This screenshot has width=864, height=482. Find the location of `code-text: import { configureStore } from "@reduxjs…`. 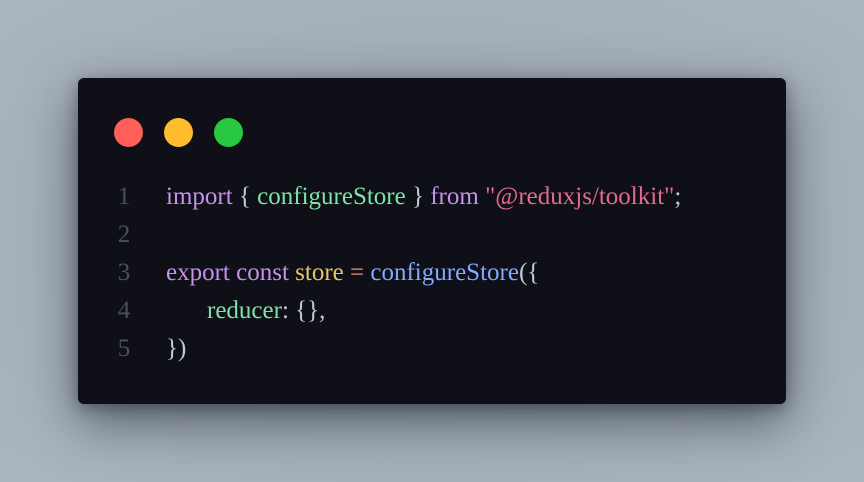

code-text: import { configureStore } from "@reduxjs… is located at coordinates (423, 197).